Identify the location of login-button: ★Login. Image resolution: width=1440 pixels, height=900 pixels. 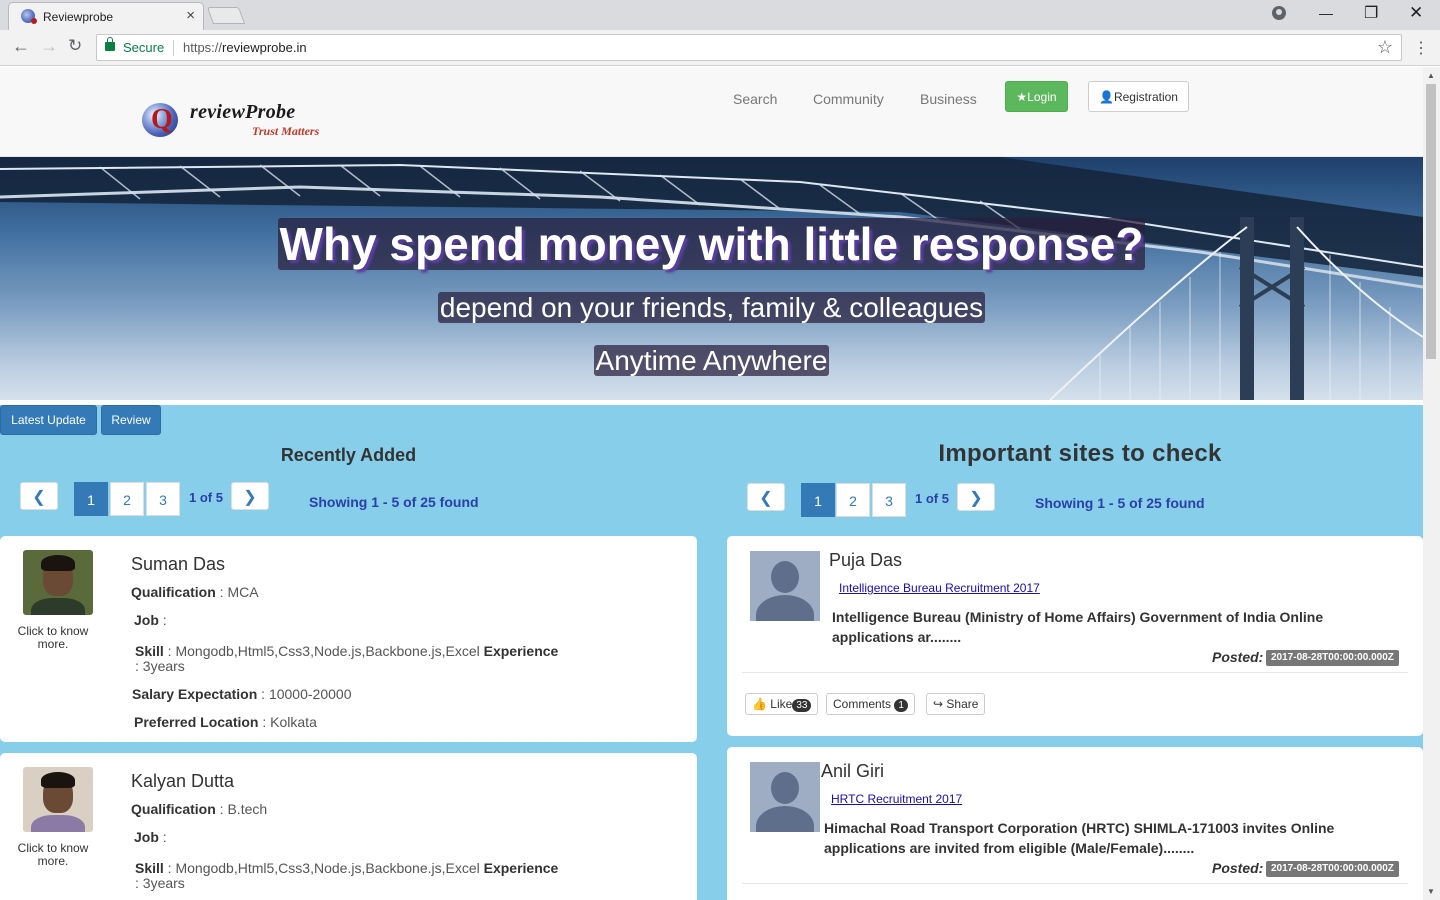
(1036, 96).